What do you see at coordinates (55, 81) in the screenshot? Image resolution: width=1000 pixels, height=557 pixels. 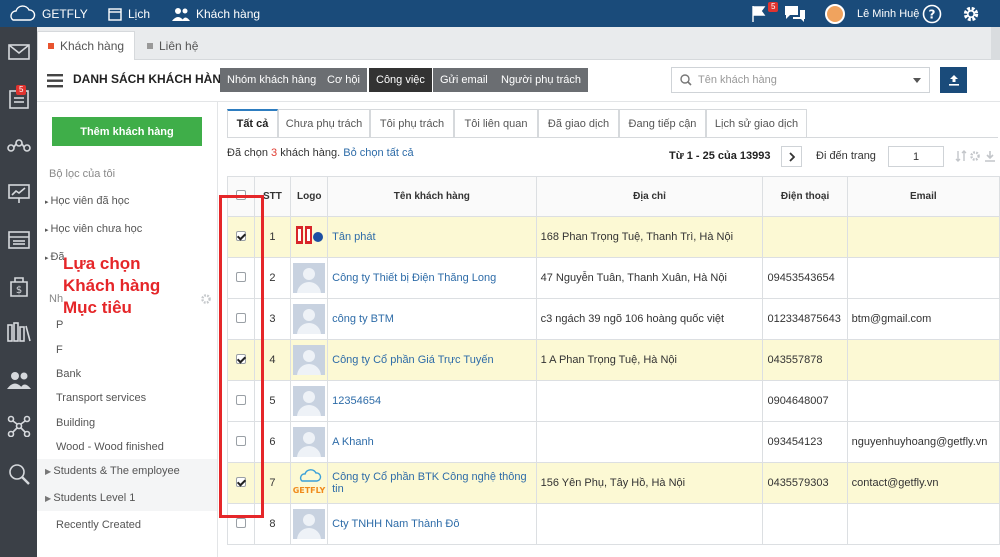 I see `hamburger-icon` at bounding box center [55, 81].